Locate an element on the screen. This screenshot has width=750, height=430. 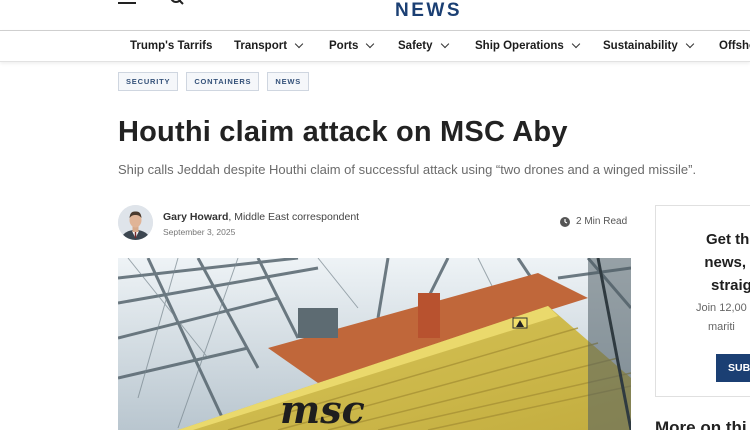
nav-item-ports: Ports is located at coordinates (352, 46).